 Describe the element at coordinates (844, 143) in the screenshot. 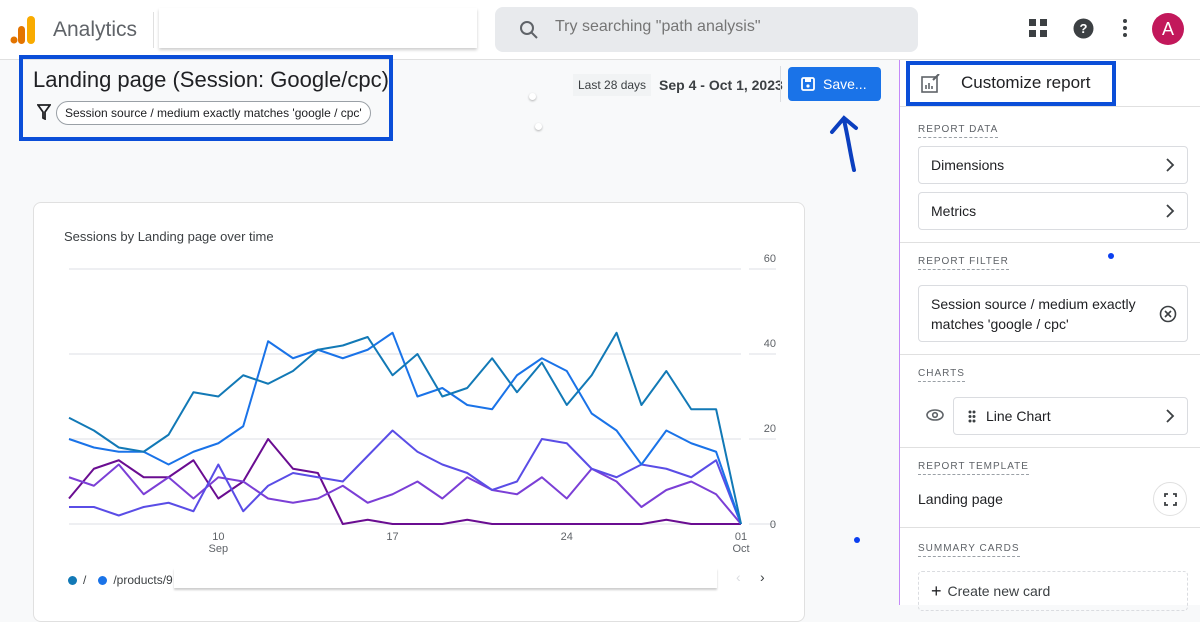

I see `annotation-arrow-icon` at that location.